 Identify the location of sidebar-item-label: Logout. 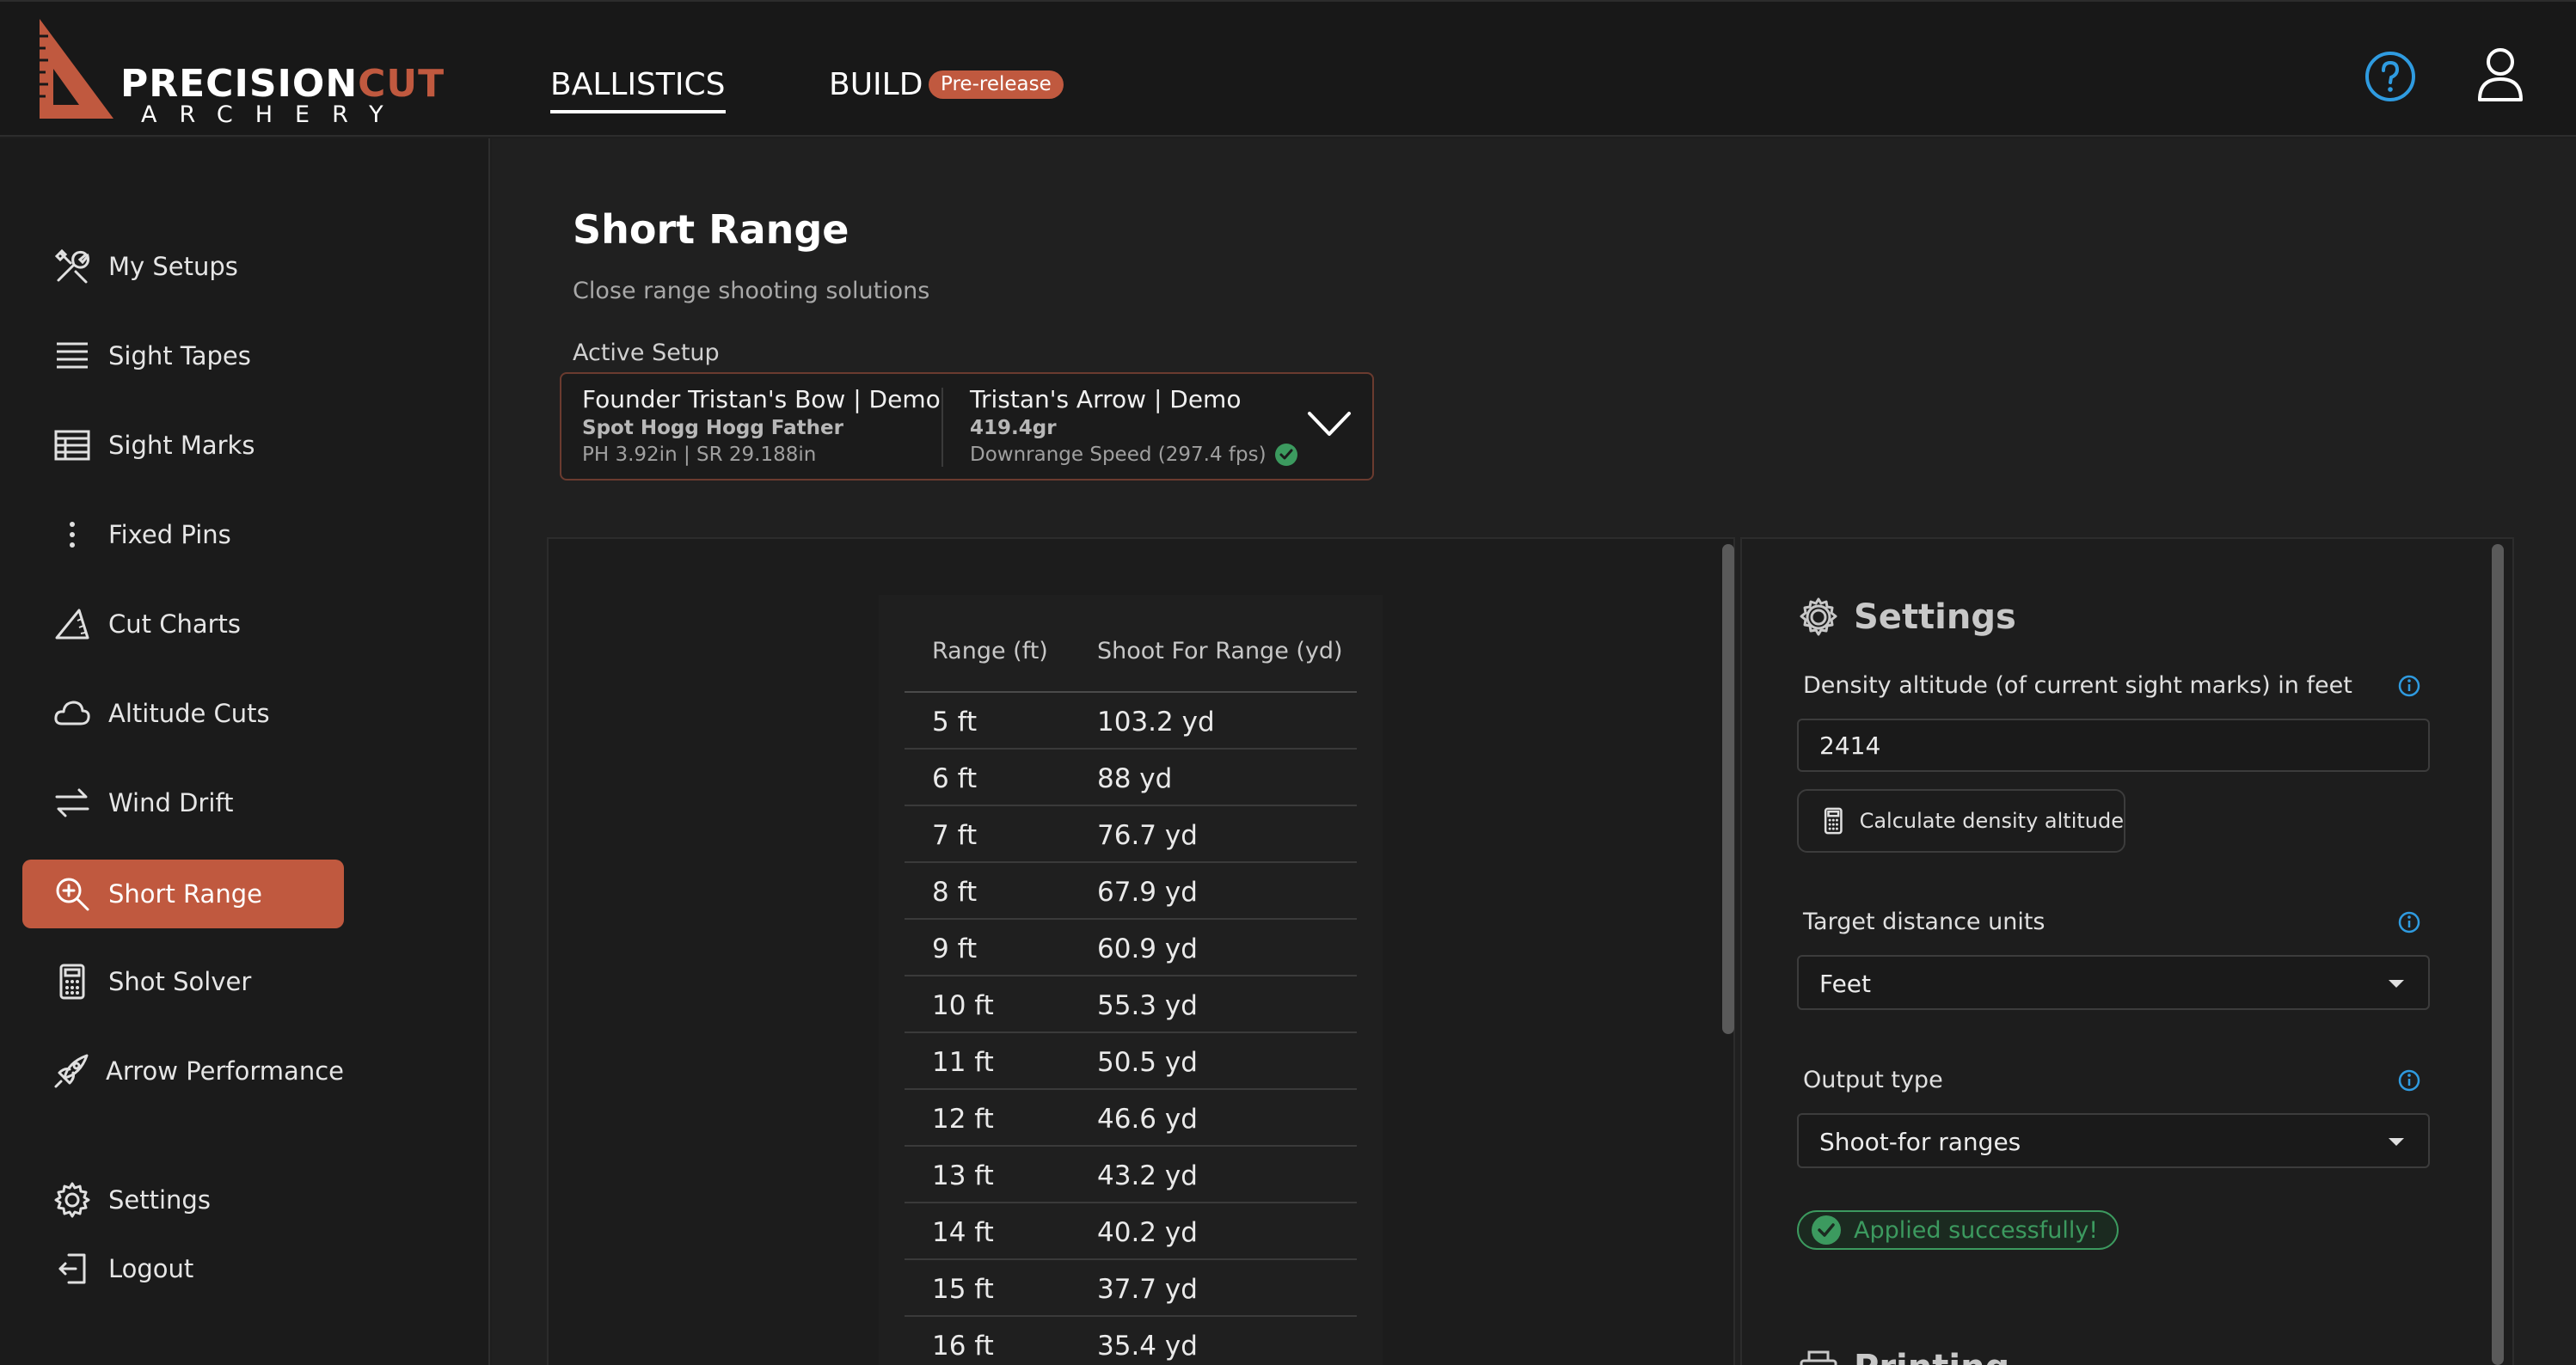
(151, 1269).